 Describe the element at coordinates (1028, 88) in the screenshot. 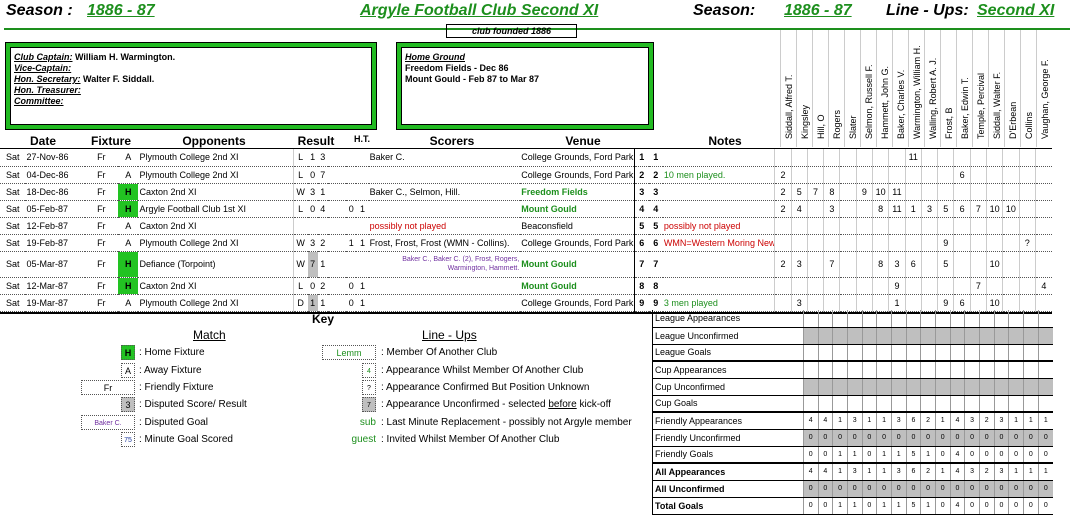

I see `player-name-cell: Collins` at that location.